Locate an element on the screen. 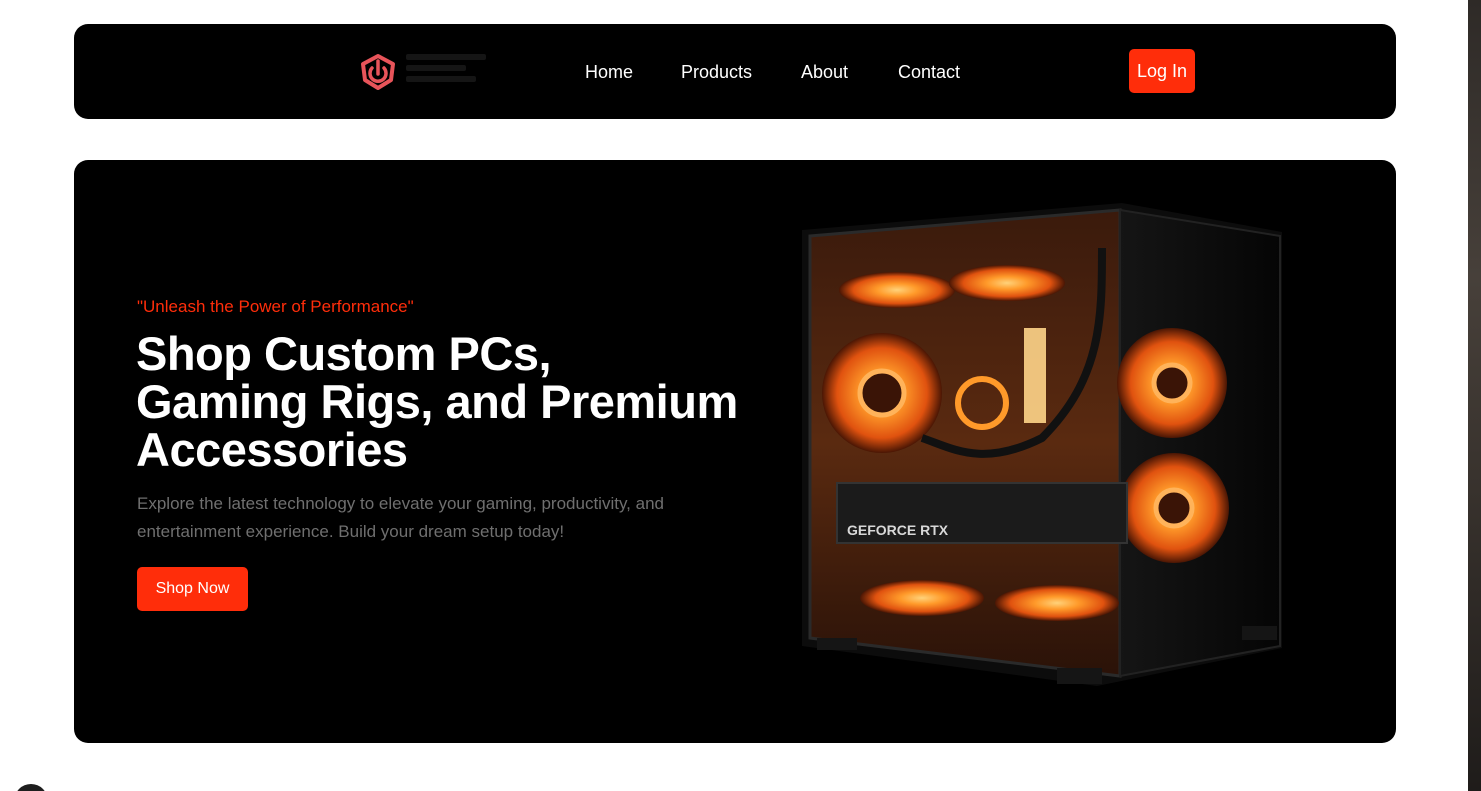 This screenshot has height=791, width=1481. login-button: Log In is located at coordinates (1162, 71).